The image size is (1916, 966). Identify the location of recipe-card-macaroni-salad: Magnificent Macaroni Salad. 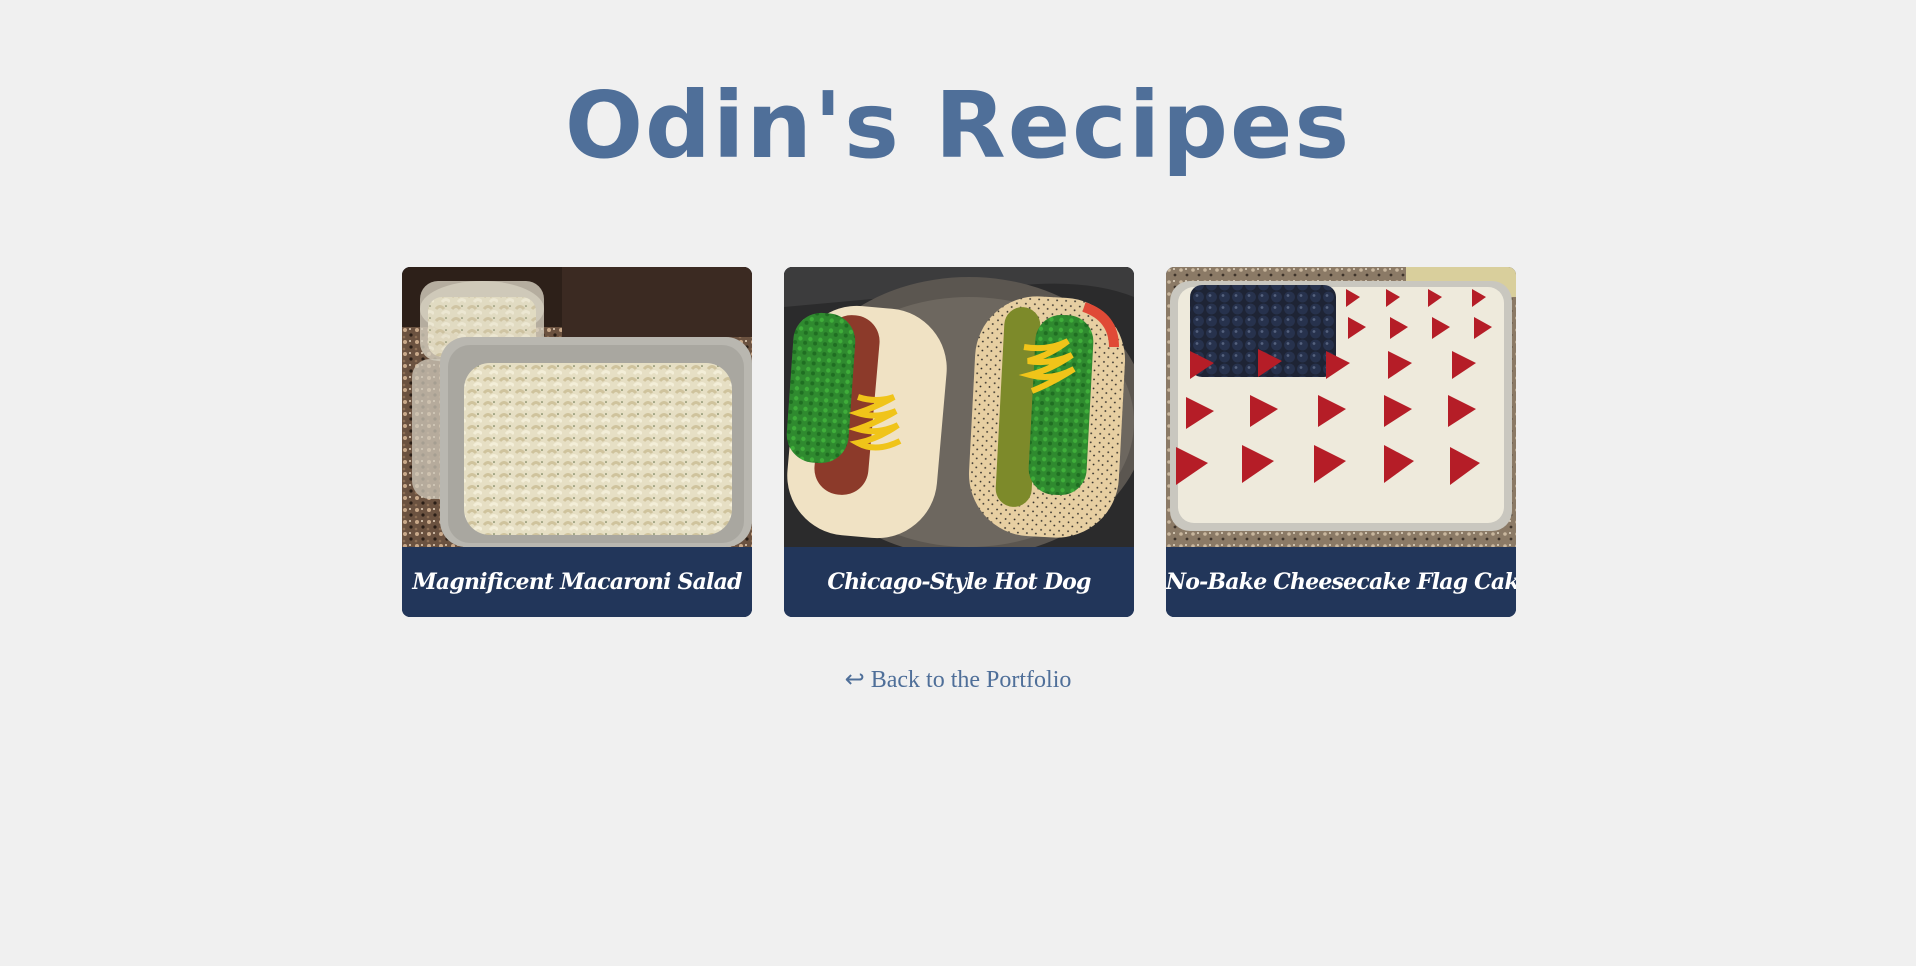
(577, 442).